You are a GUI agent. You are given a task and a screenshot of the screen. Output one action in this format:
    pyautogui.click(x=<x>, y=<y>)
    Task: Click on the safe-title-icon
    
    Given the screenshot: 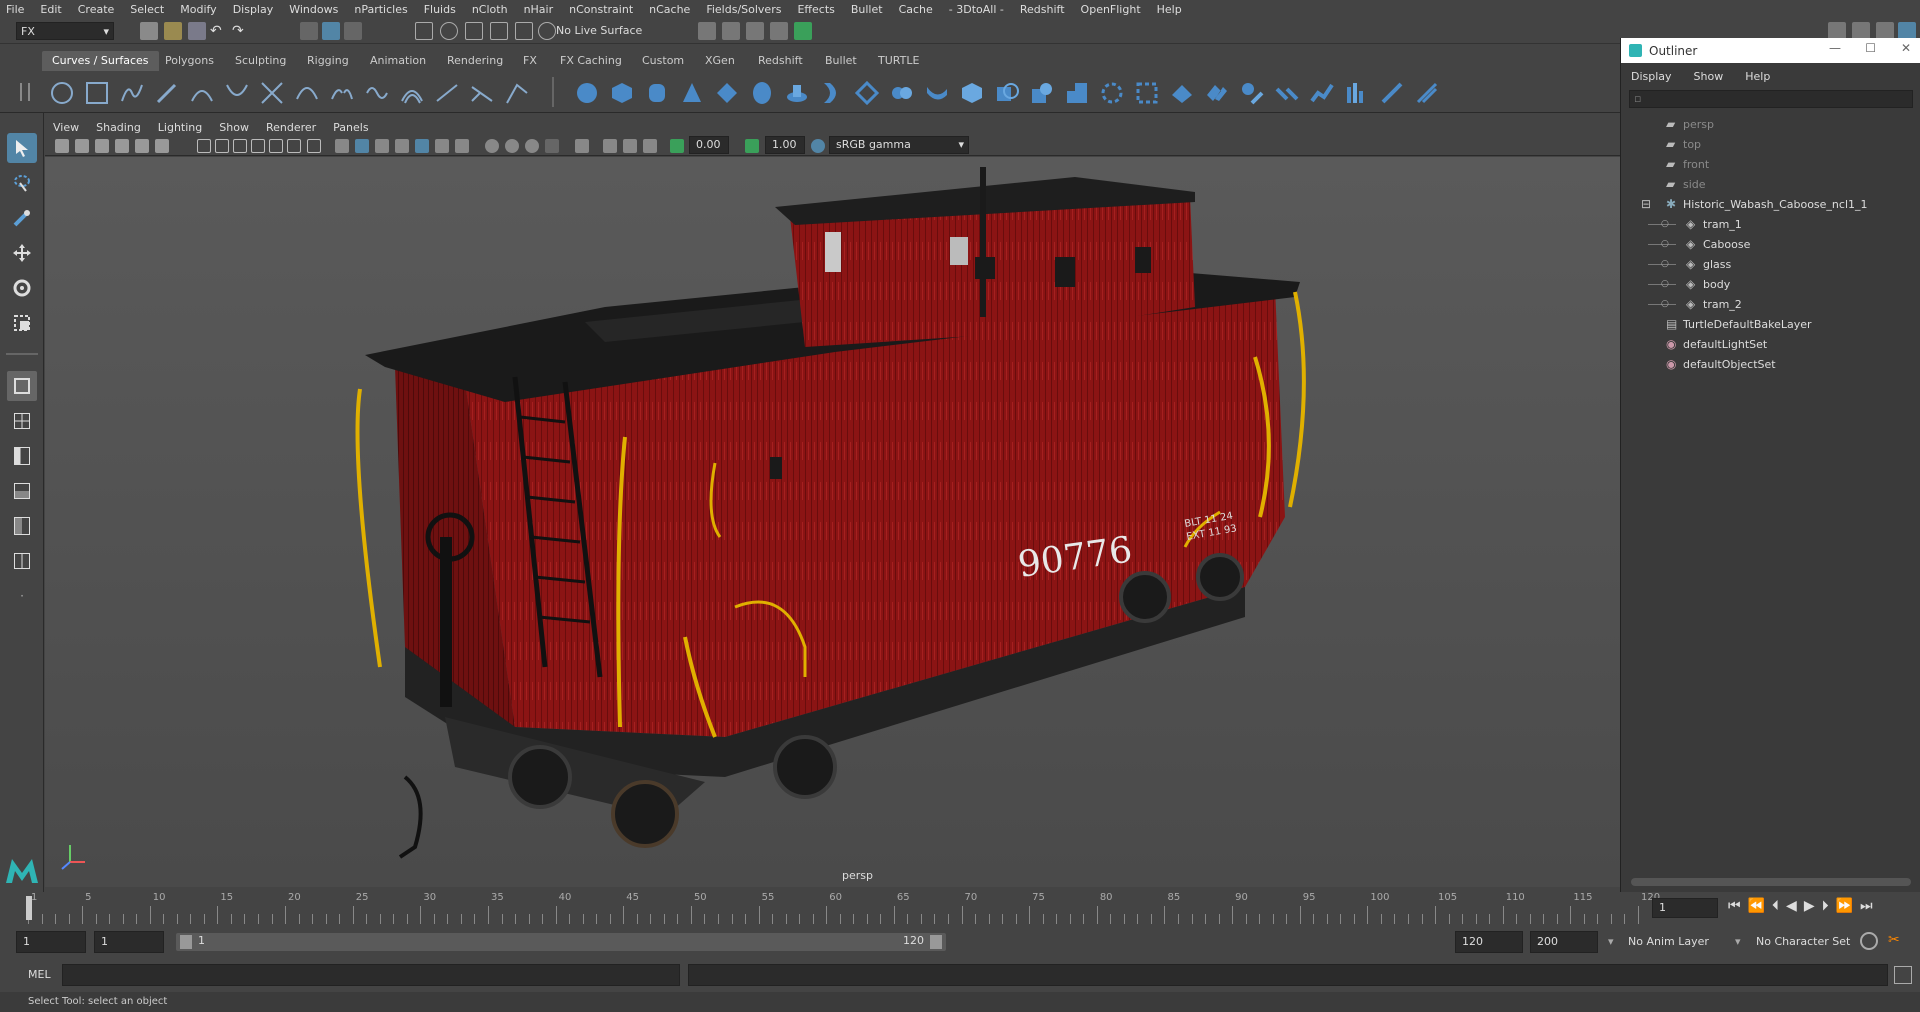 What is the action you would take?
    pyautogui.click(x=314, y=146)
    